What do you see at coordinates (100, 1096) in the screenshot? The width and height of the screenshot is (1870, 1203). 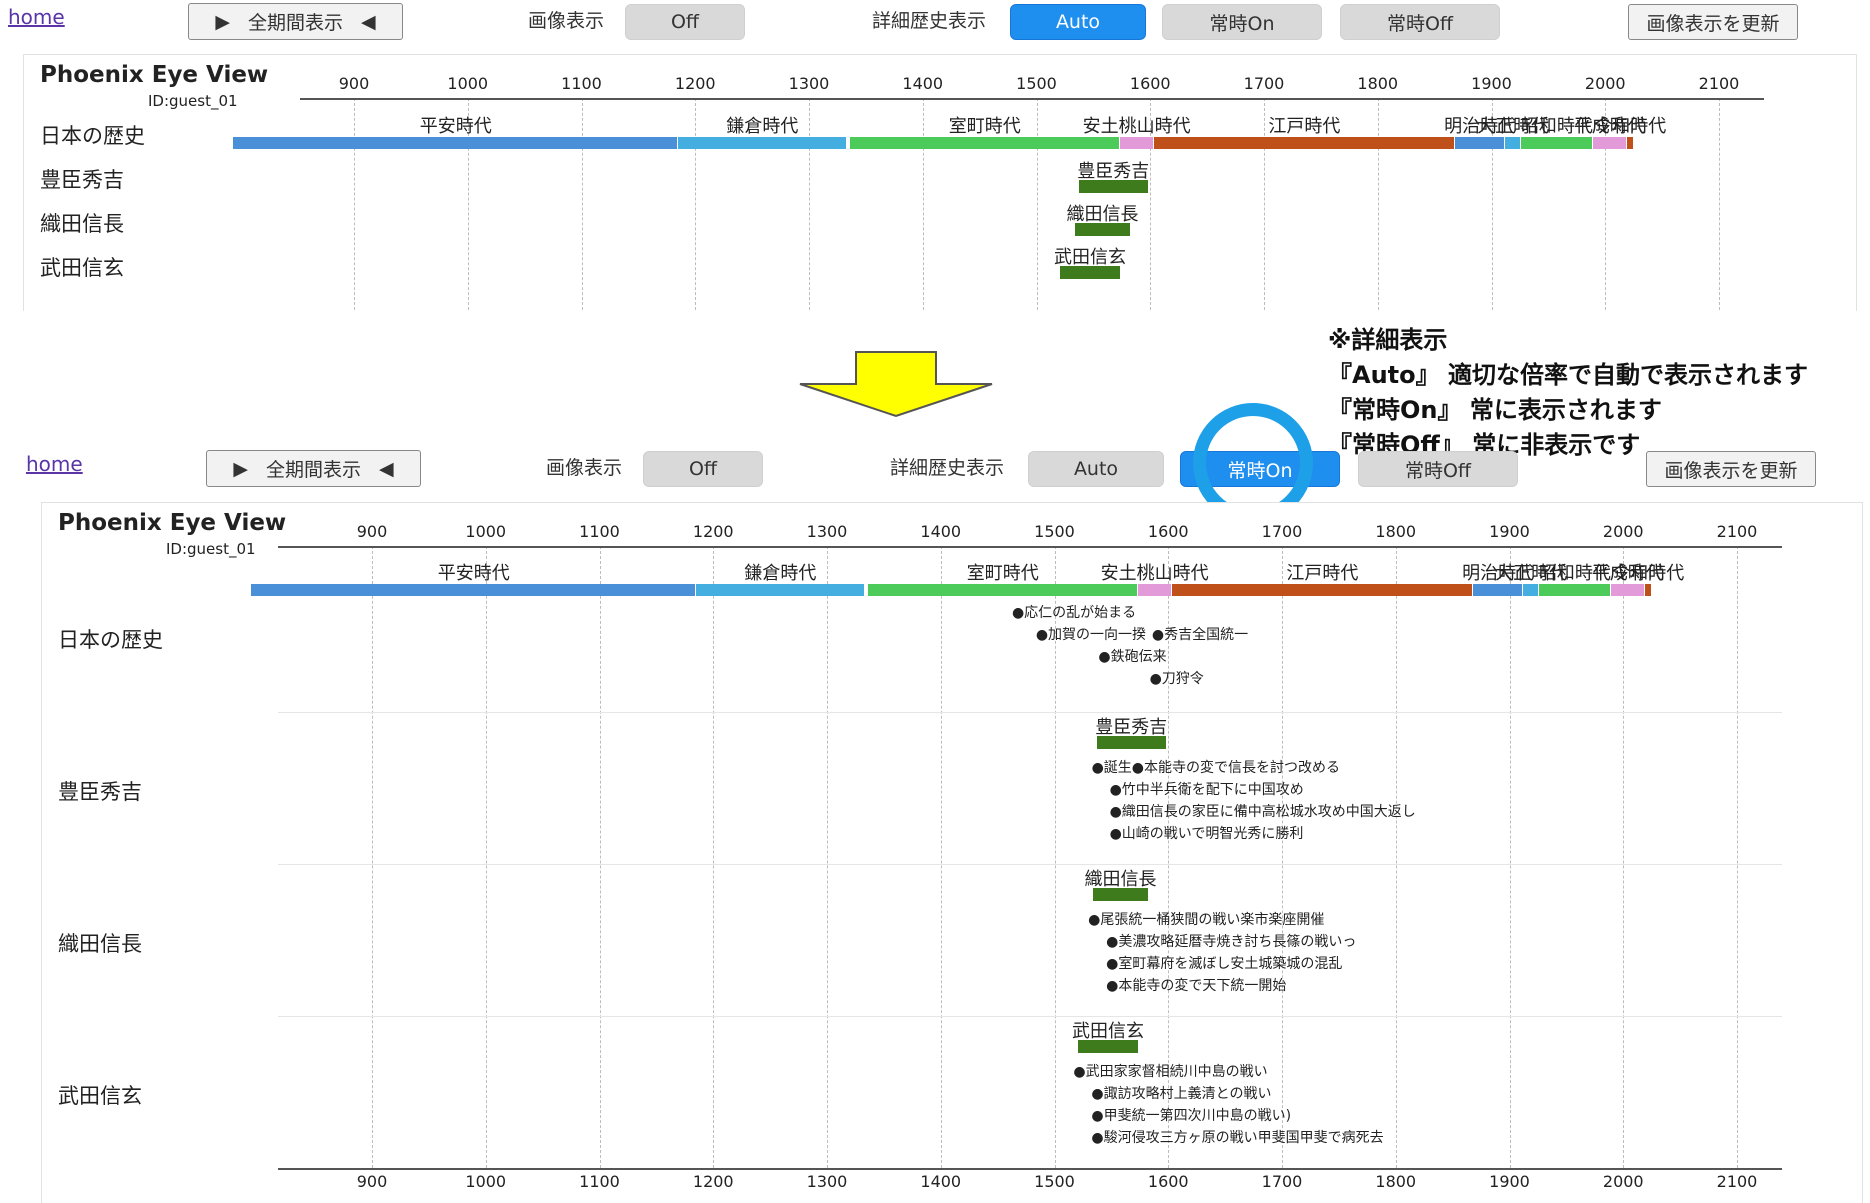 I see `row-label-shingen: 武田信玄` at bounding box center [100, 1096].